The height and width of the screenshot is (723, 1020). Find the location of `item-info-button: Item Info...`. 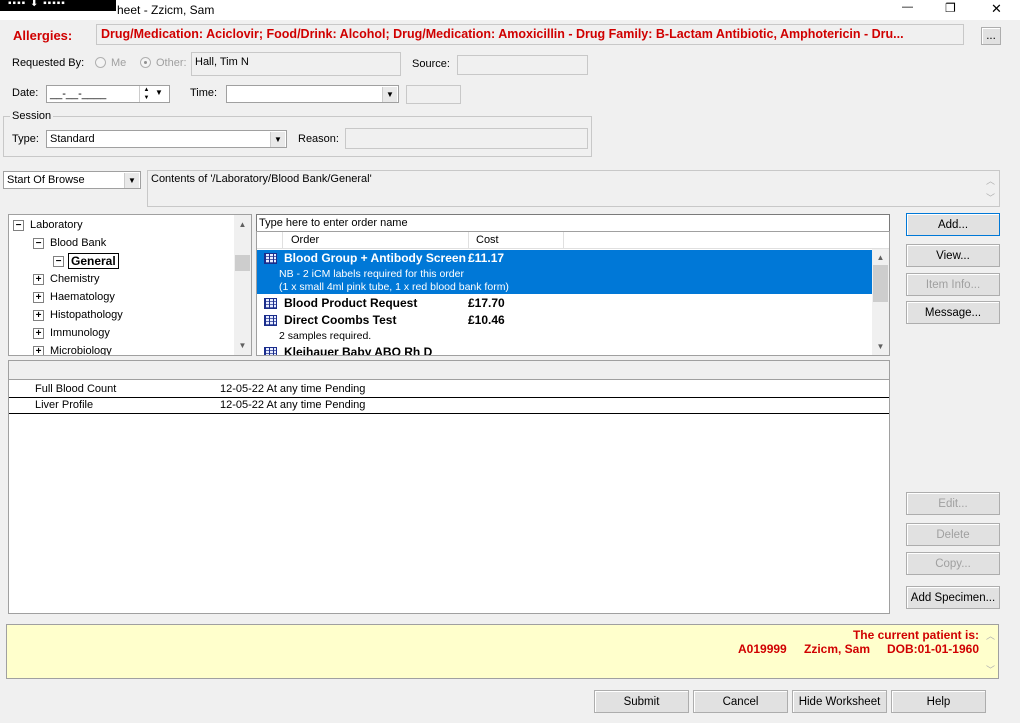

item-info-button: Item Info... is located at coordinates (953, 284).